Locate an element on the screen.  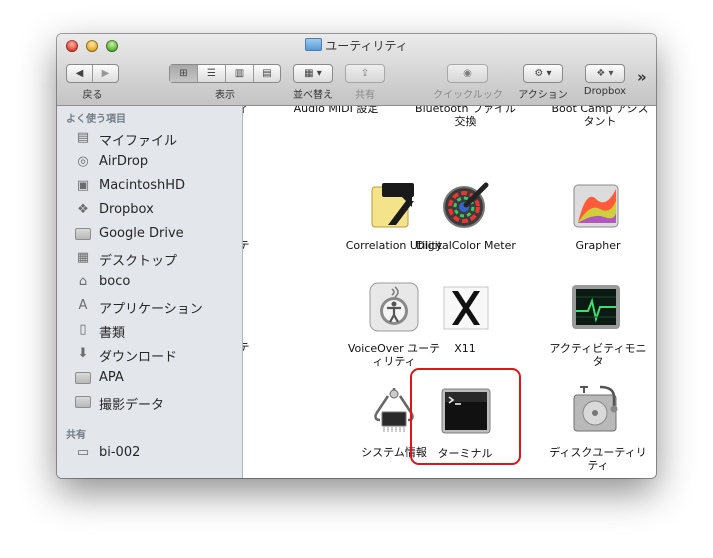
list-view-button: ☰ is located at coordinates (212, 73).